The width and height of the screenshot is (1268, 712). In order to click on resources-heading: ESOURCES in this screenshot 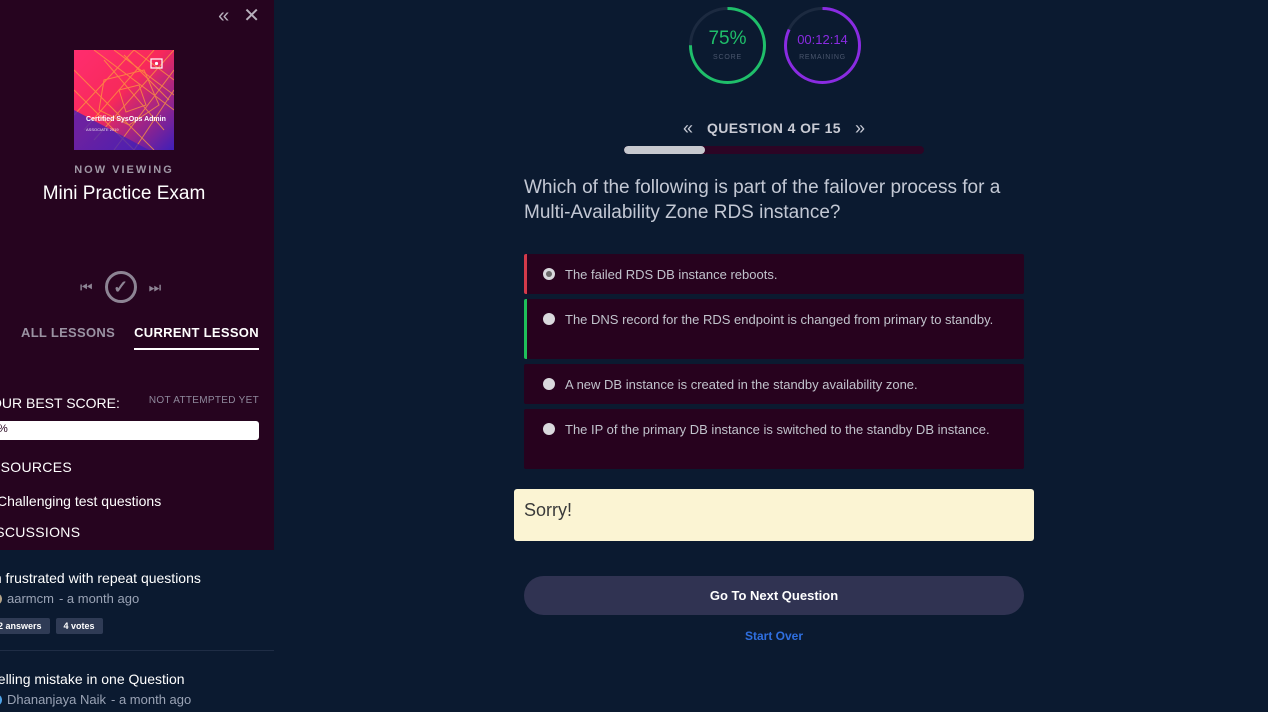, I will do `click(36, 467)`.